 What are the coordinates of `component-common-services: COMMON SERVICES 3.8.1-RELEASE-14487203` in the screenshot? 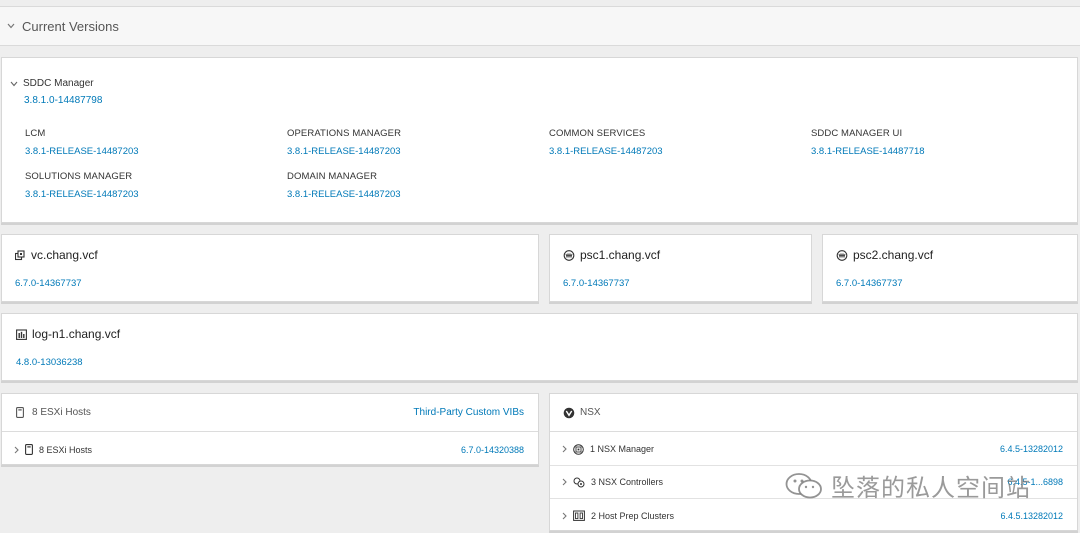 It's located at (669, 142).